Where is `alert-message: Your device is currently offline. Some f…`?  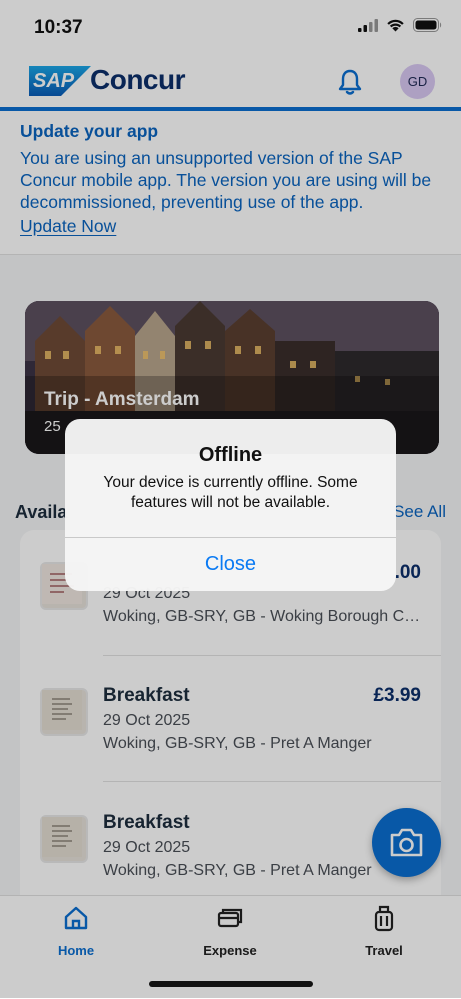
alert-message: Your device is currently offline. Some f… is located at coordinates (230, 492).